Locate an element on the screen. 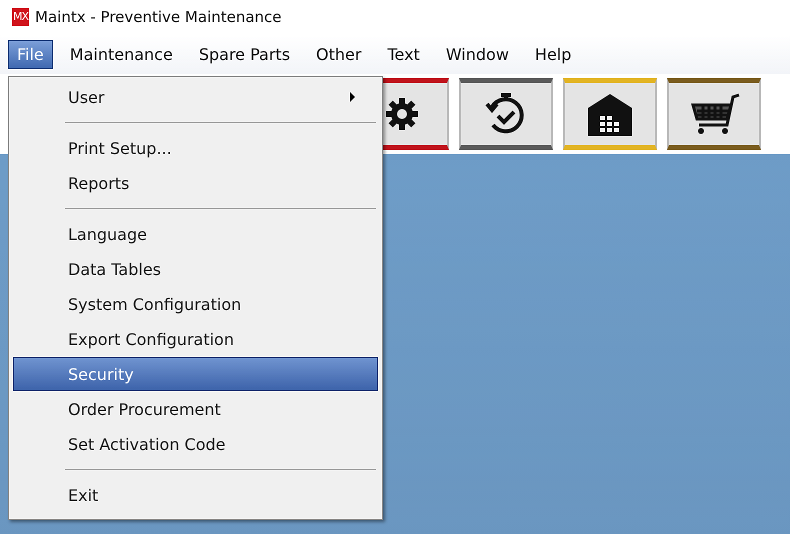 The height and width of the screenshot is (534, 790). menu-item: Maintenance is located at coordinates (121, 54).